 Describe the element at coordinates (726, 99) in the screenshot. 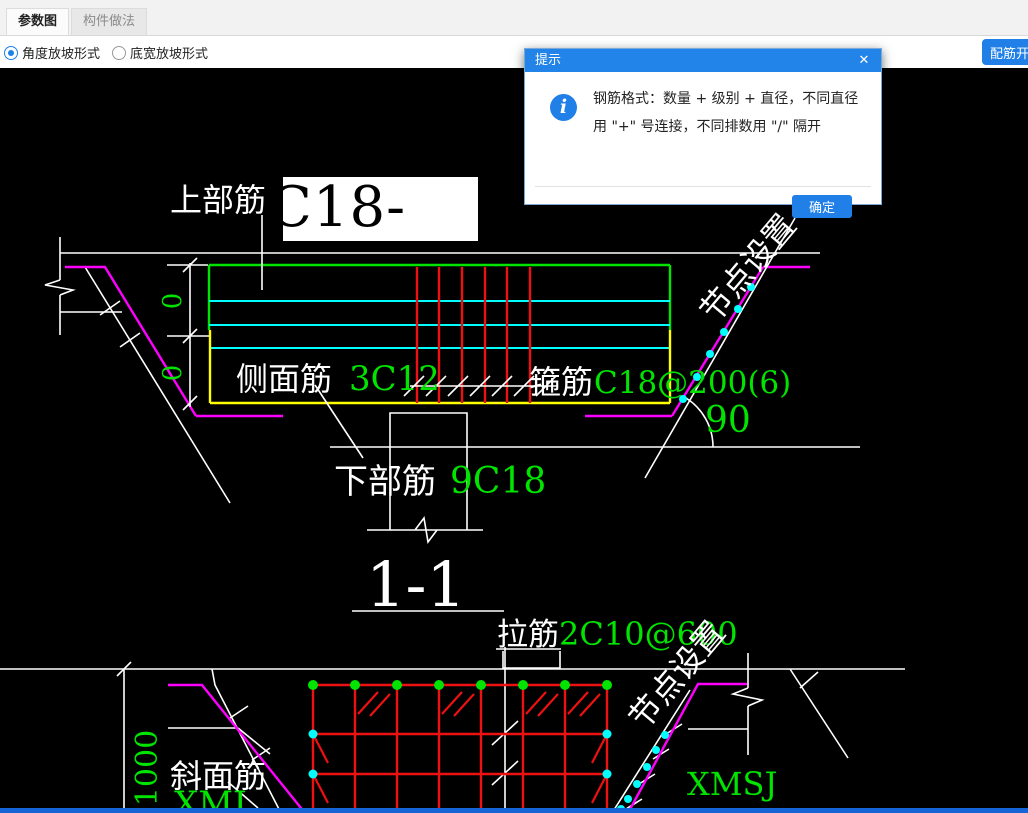

I see `dialog-message-line1: 钢筋格式：数量 + 级别 + 直径，不同直径` at that location.